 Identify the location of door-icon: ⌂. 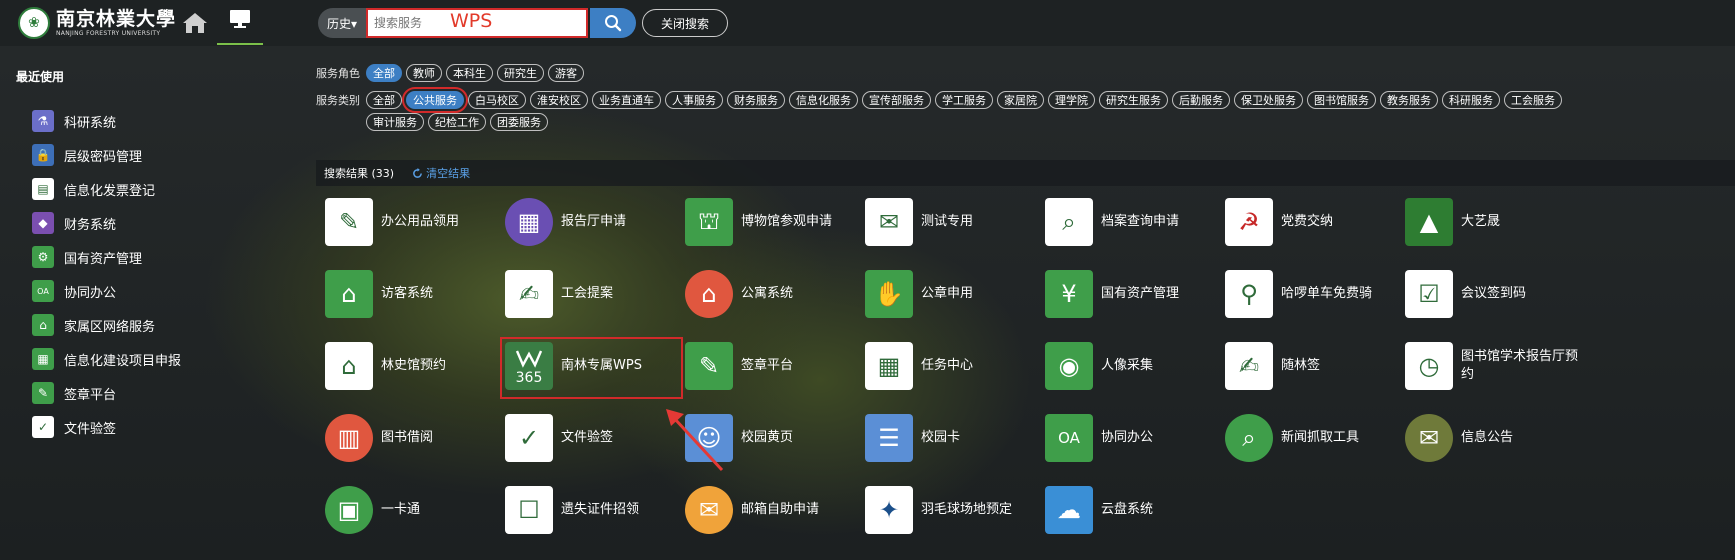
(349, 294).